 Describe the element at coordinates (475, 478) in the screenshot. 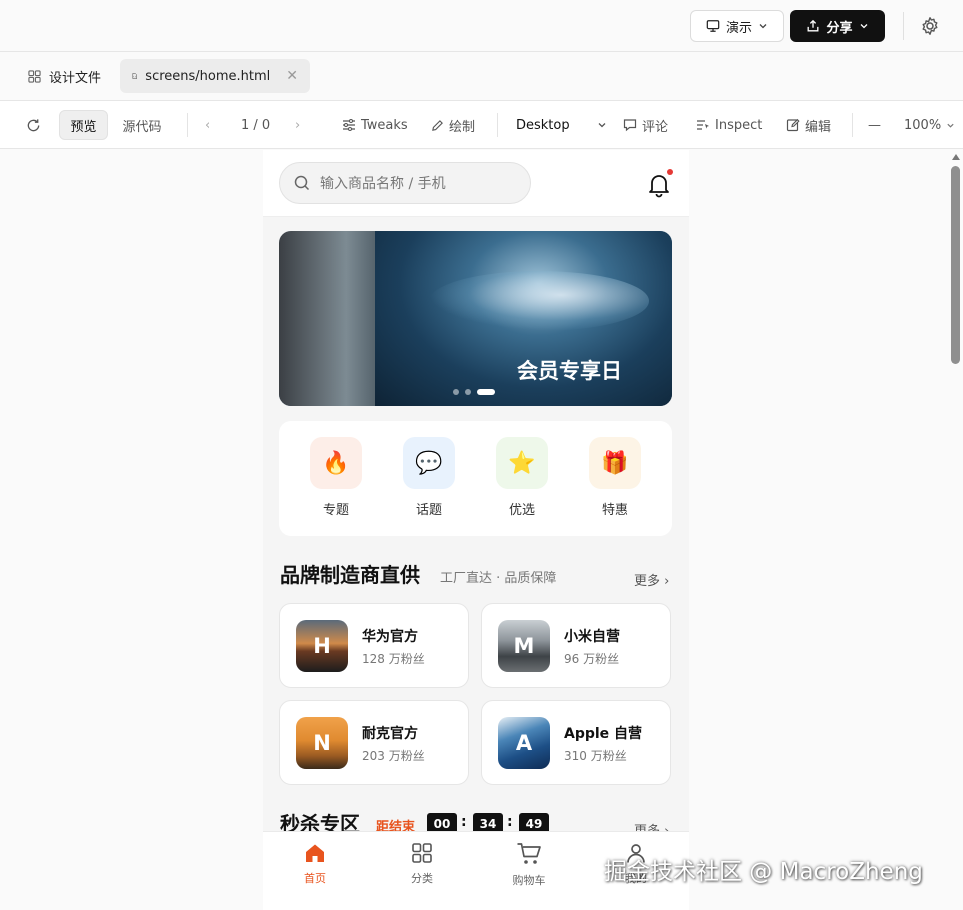

I see `quick-links: 🔥 专题 💬 话题 ⭐ 优选 🎁 特惠` at that location.